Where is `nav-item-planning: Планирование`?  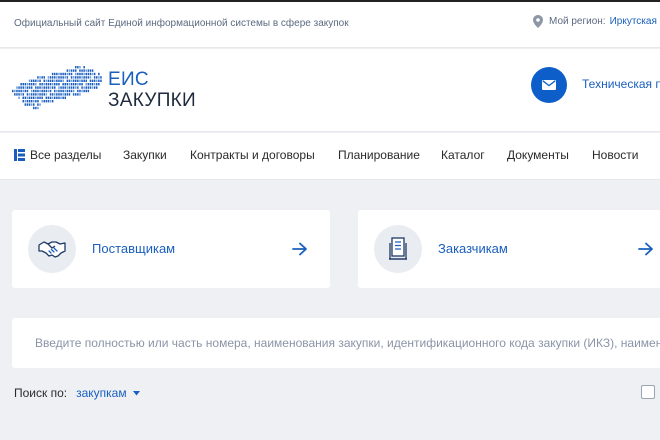 nav-item-planning: Планирование is located at coordinates (379, 155).